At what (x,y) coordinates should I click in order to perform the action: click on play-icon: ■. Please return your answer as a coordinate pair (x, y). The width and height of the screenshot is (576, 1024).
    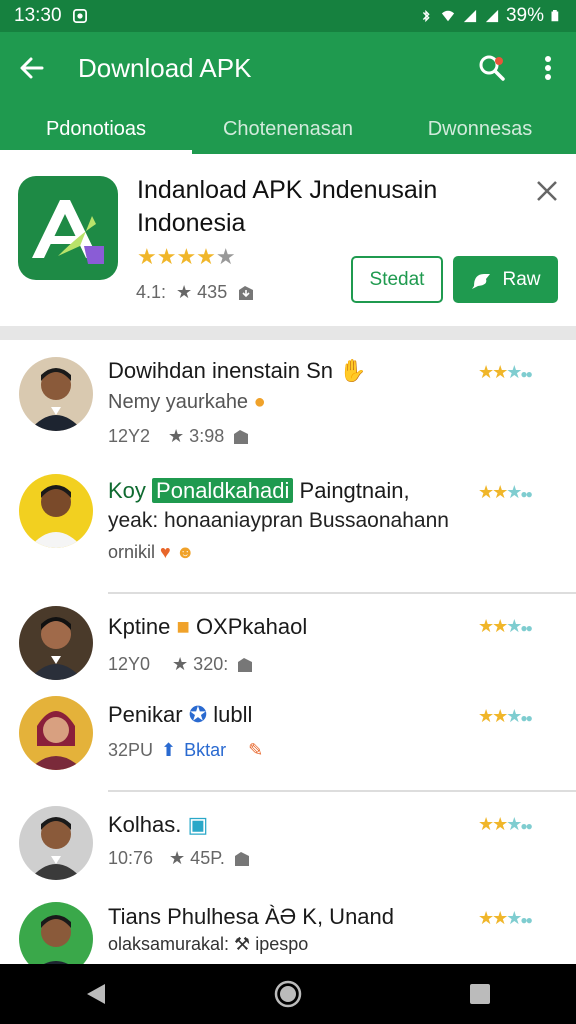
    Looking at the image, I should click on (183, 626).